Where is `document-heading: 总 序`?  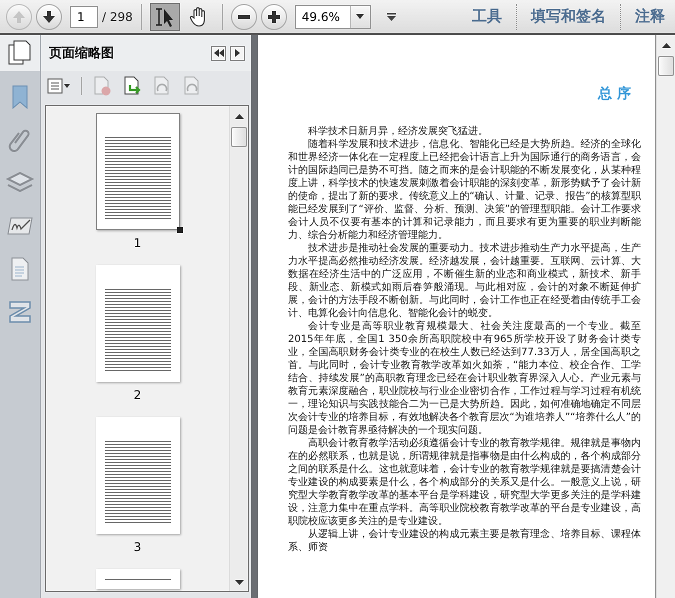 document-heading: 总 序 is located at coordinates (613, 94).